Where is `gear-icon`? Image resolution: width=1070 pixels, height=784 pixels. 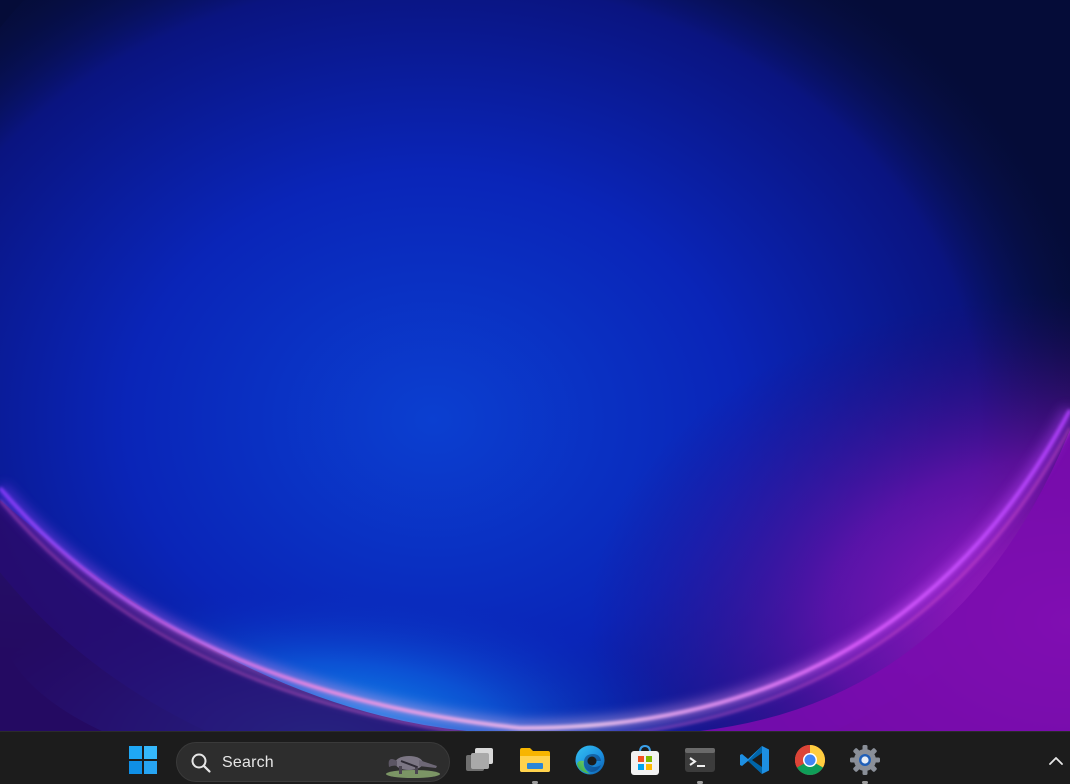
gear-icon is located at coordinates (865, 760).